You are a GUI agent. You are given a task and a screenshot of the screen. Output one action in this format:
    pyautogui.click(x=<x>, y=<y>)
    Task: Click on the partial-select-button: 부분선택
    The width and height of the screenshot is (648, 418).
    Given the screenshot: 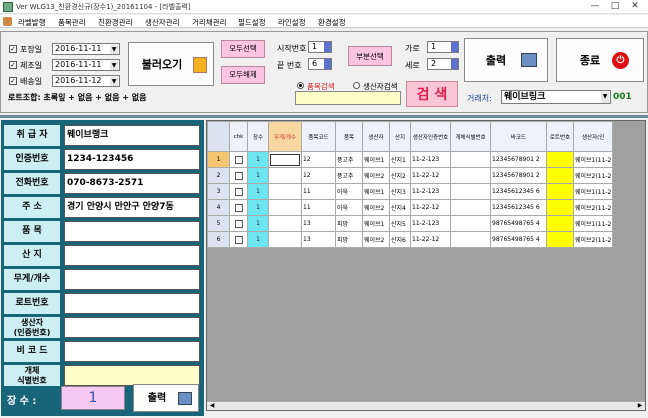 What is the action you would take?
    pyautogui.click(x=370, y=56)
    